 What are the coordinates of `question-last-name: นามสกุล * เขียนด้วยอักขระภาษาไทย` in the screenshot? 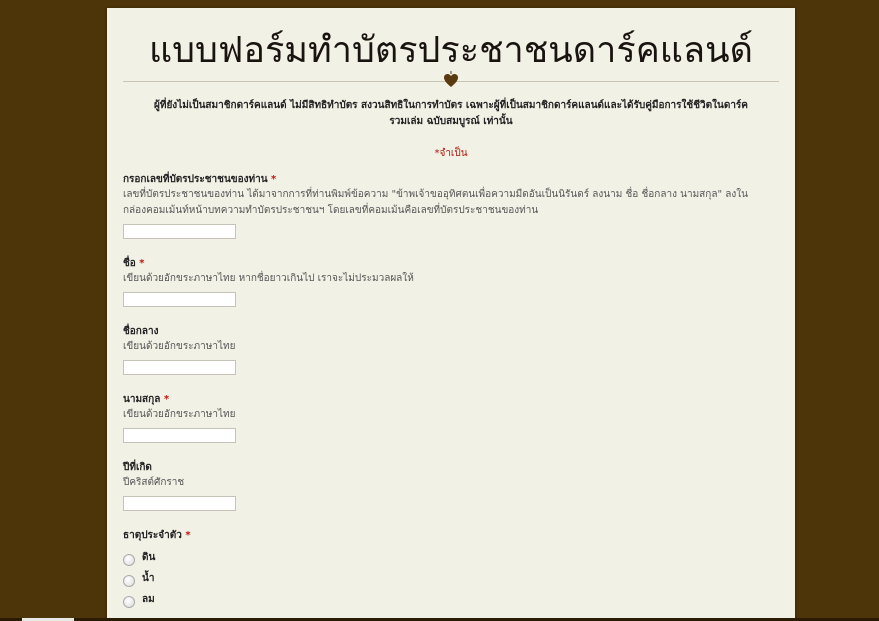 It's located at (451, 418).